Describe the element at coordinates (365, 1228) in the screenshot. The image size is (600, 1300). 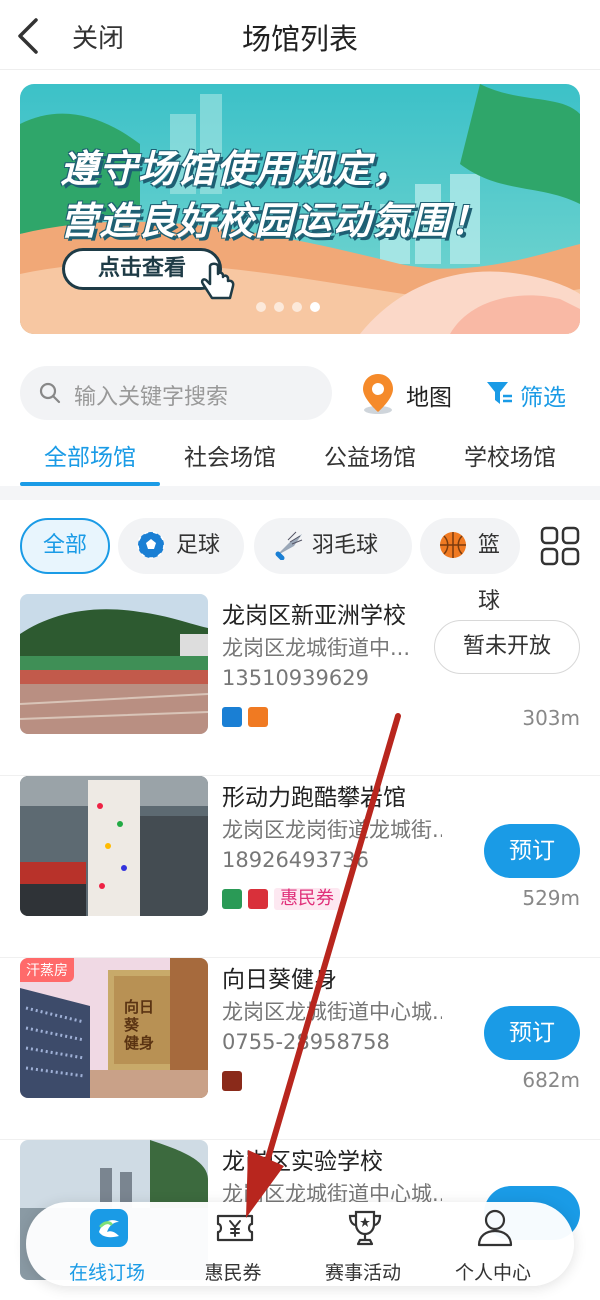
I see `trophy-icon` at that location.